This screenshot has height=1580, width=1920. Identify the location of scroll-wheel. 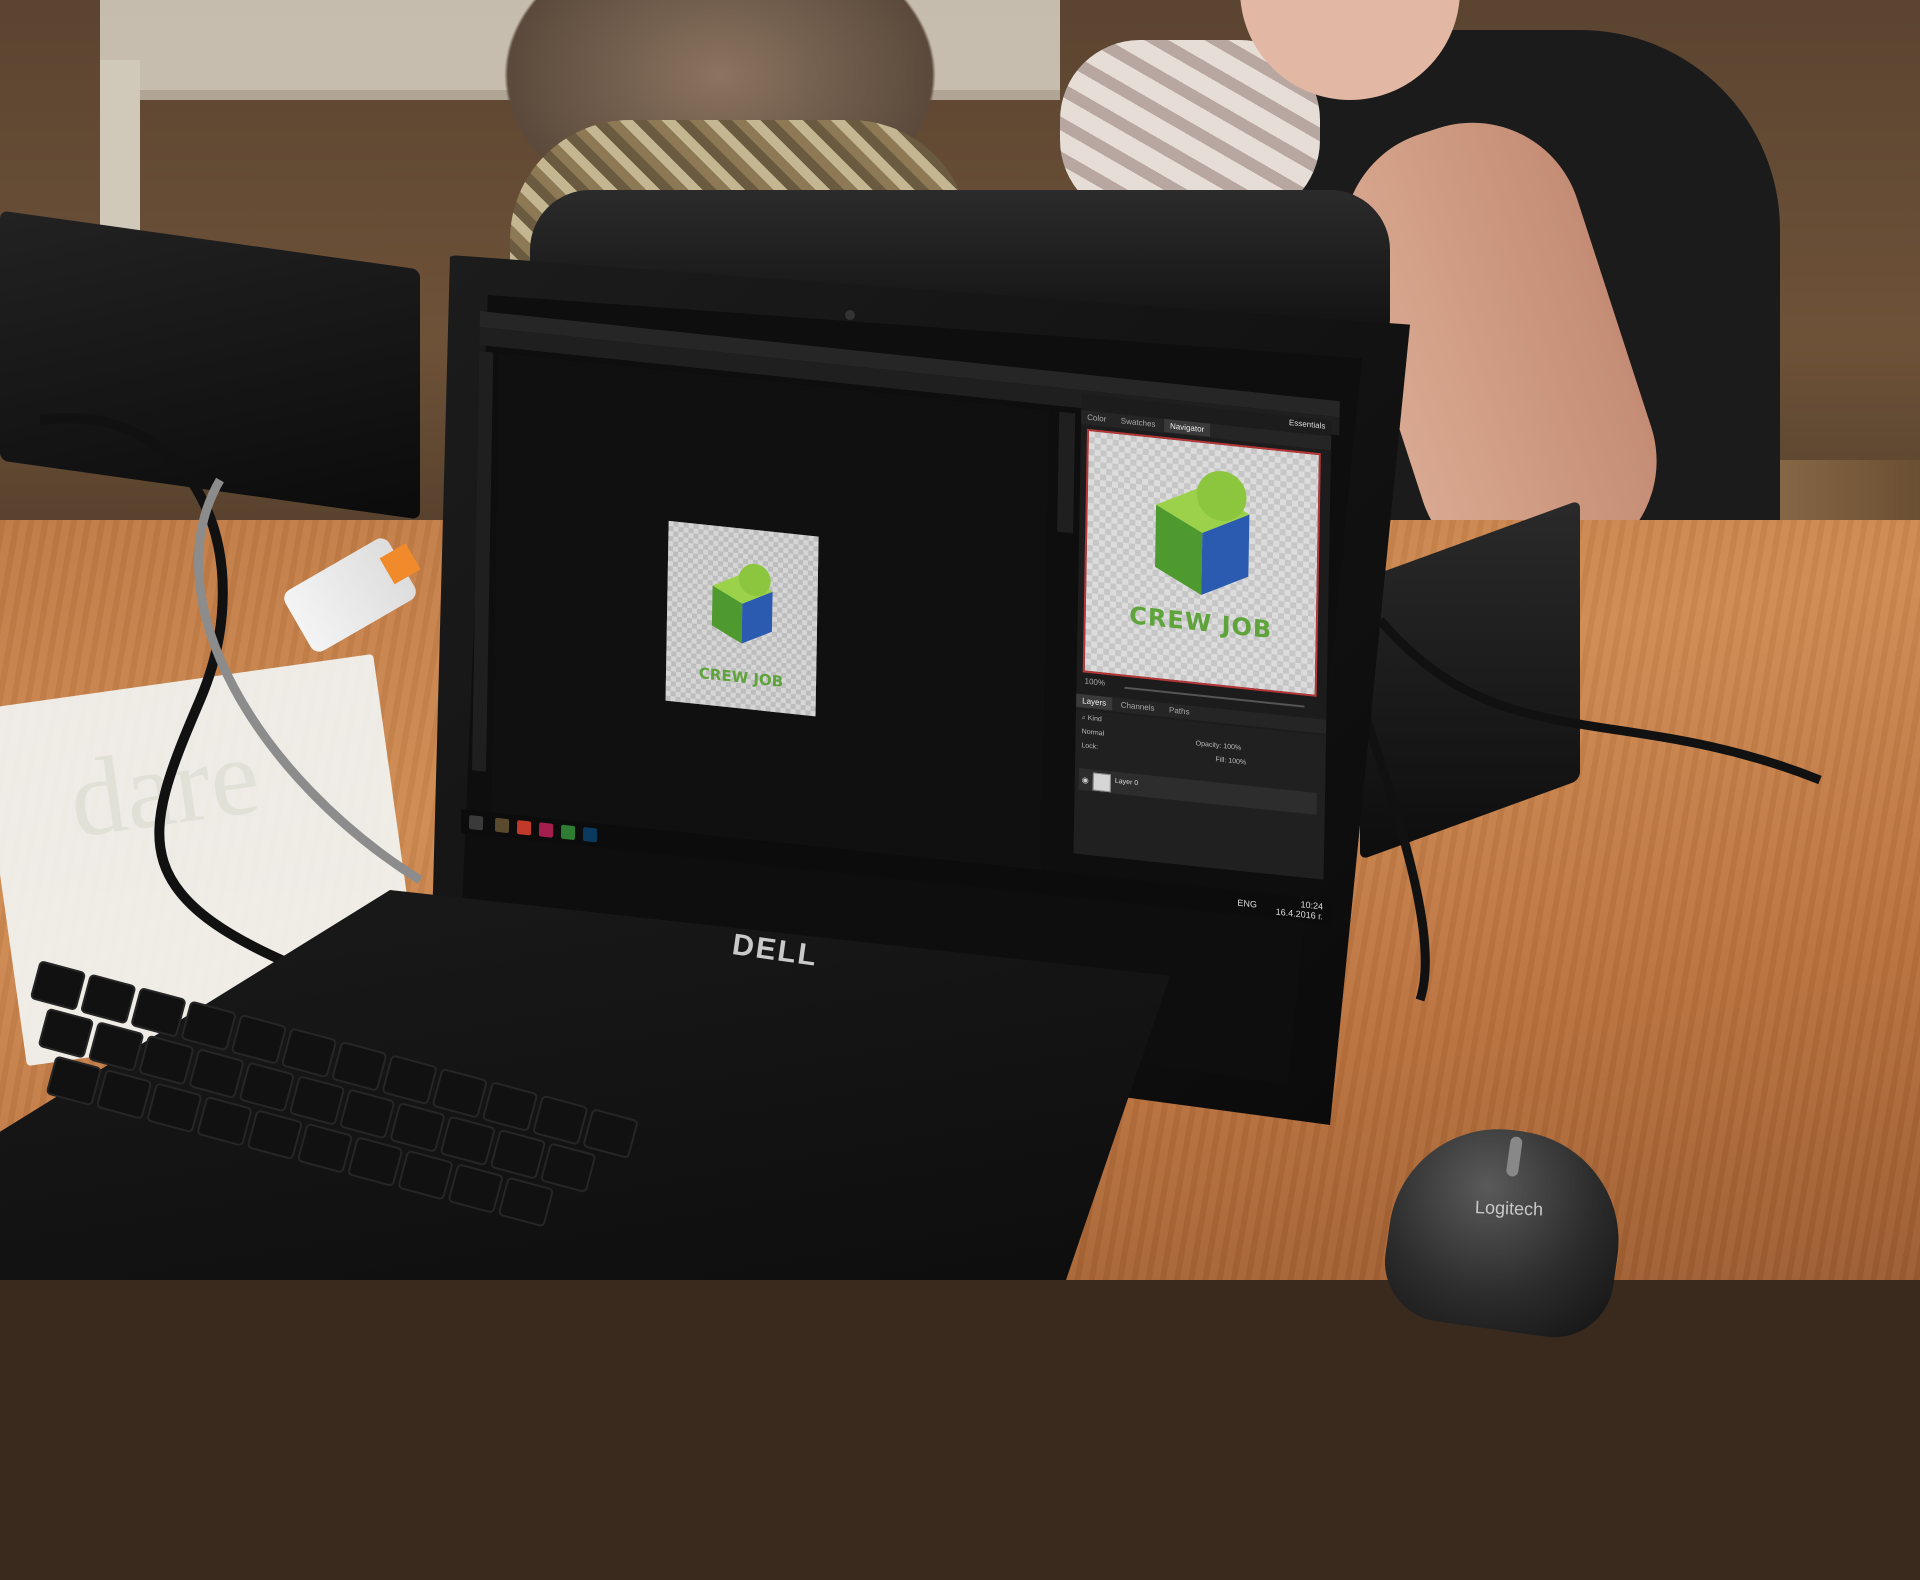
(1514, 1156).